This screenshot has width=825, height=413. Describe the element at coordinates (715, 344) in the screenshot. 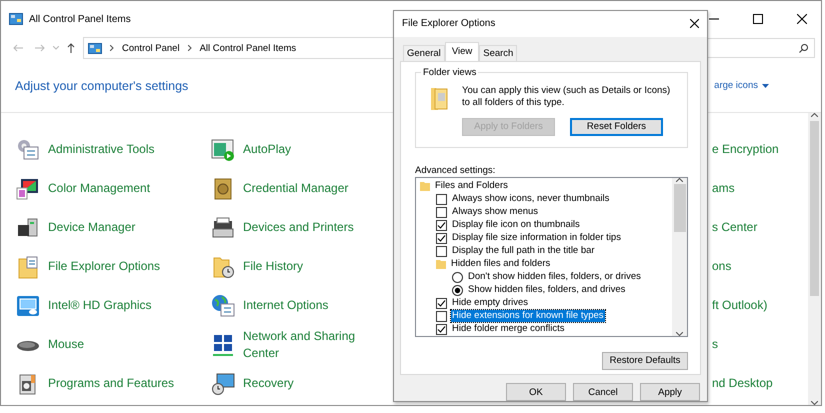

I see `control-panel-link: s` at that location.